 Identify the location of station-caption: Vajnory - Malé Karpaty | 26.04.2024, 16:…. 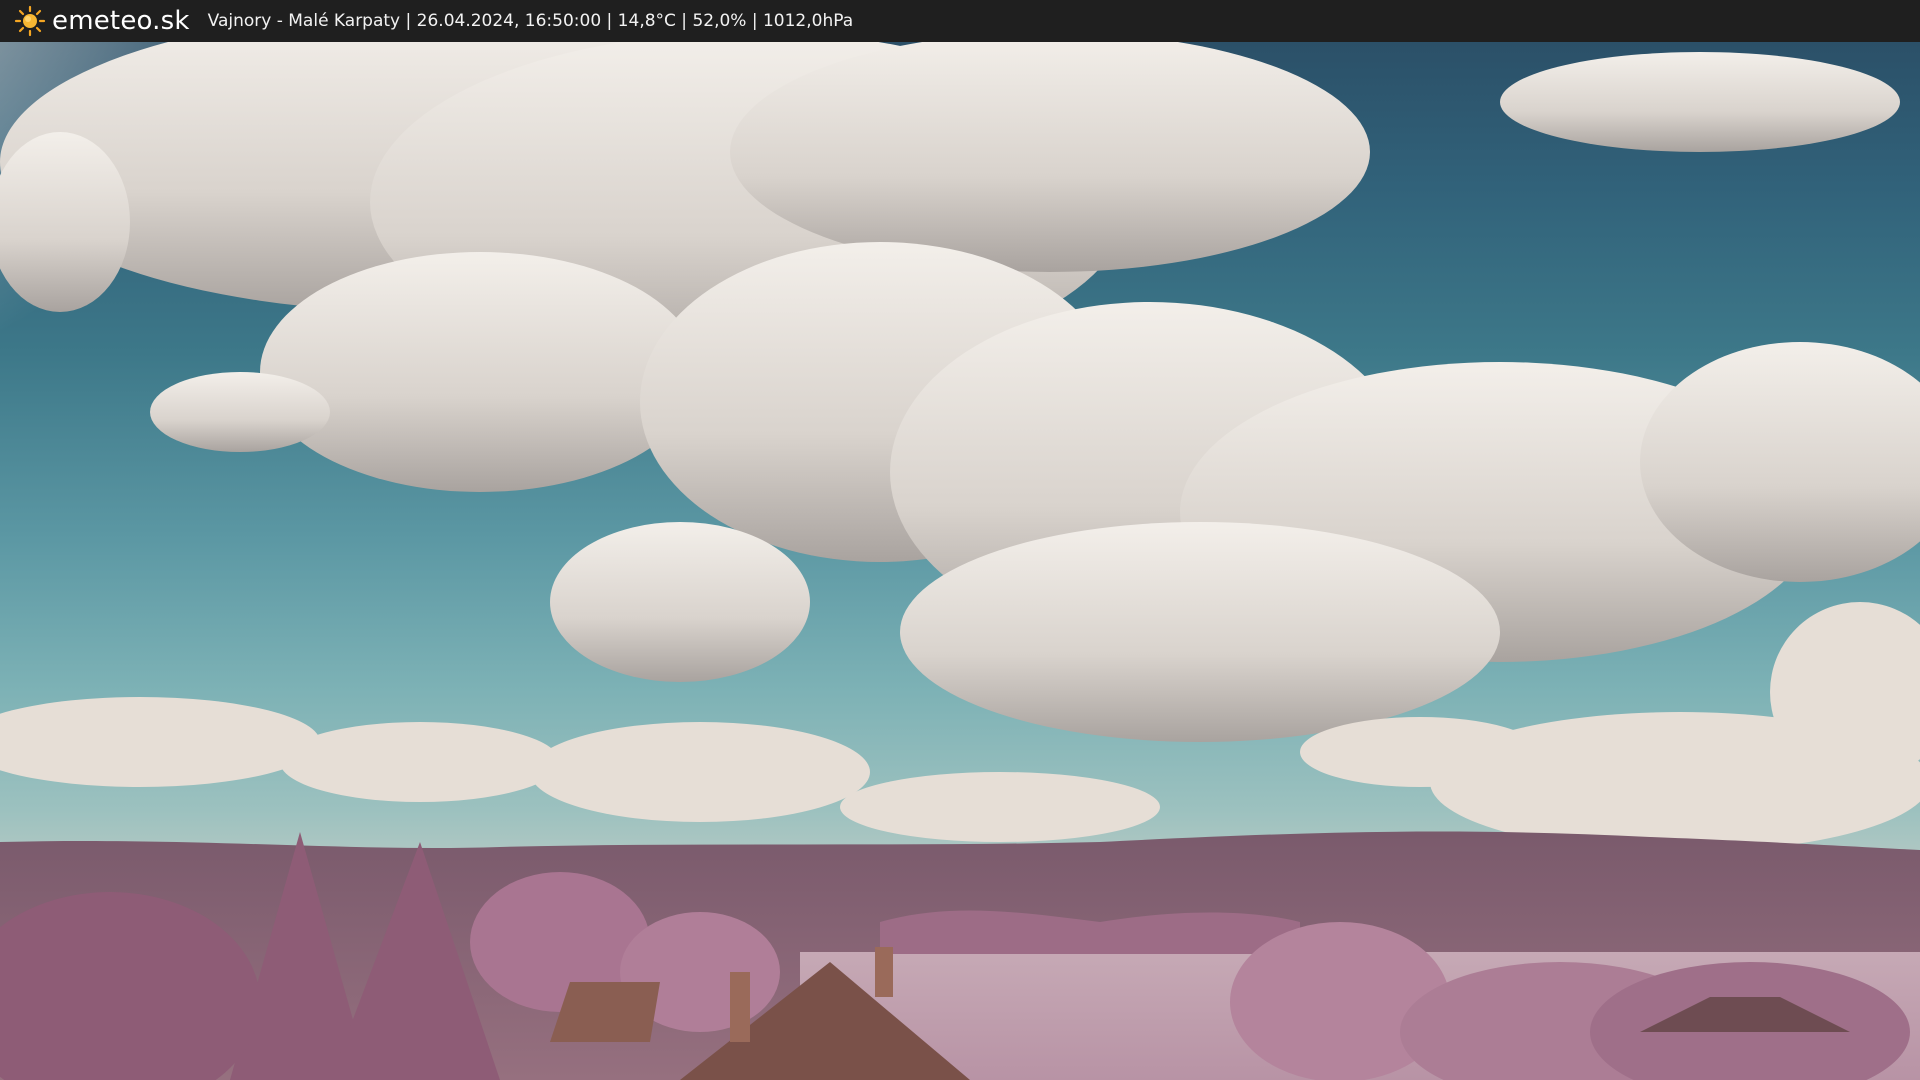
(530, 21).